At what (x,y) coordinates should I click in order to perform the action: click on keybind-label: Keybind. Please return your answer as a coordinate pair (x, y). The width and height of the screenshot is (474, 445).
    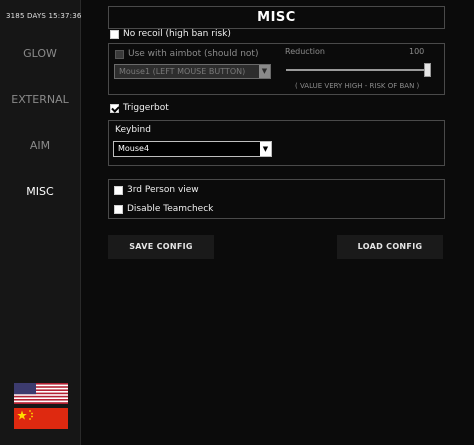
    Looking at the image, I should click on (133, 130).